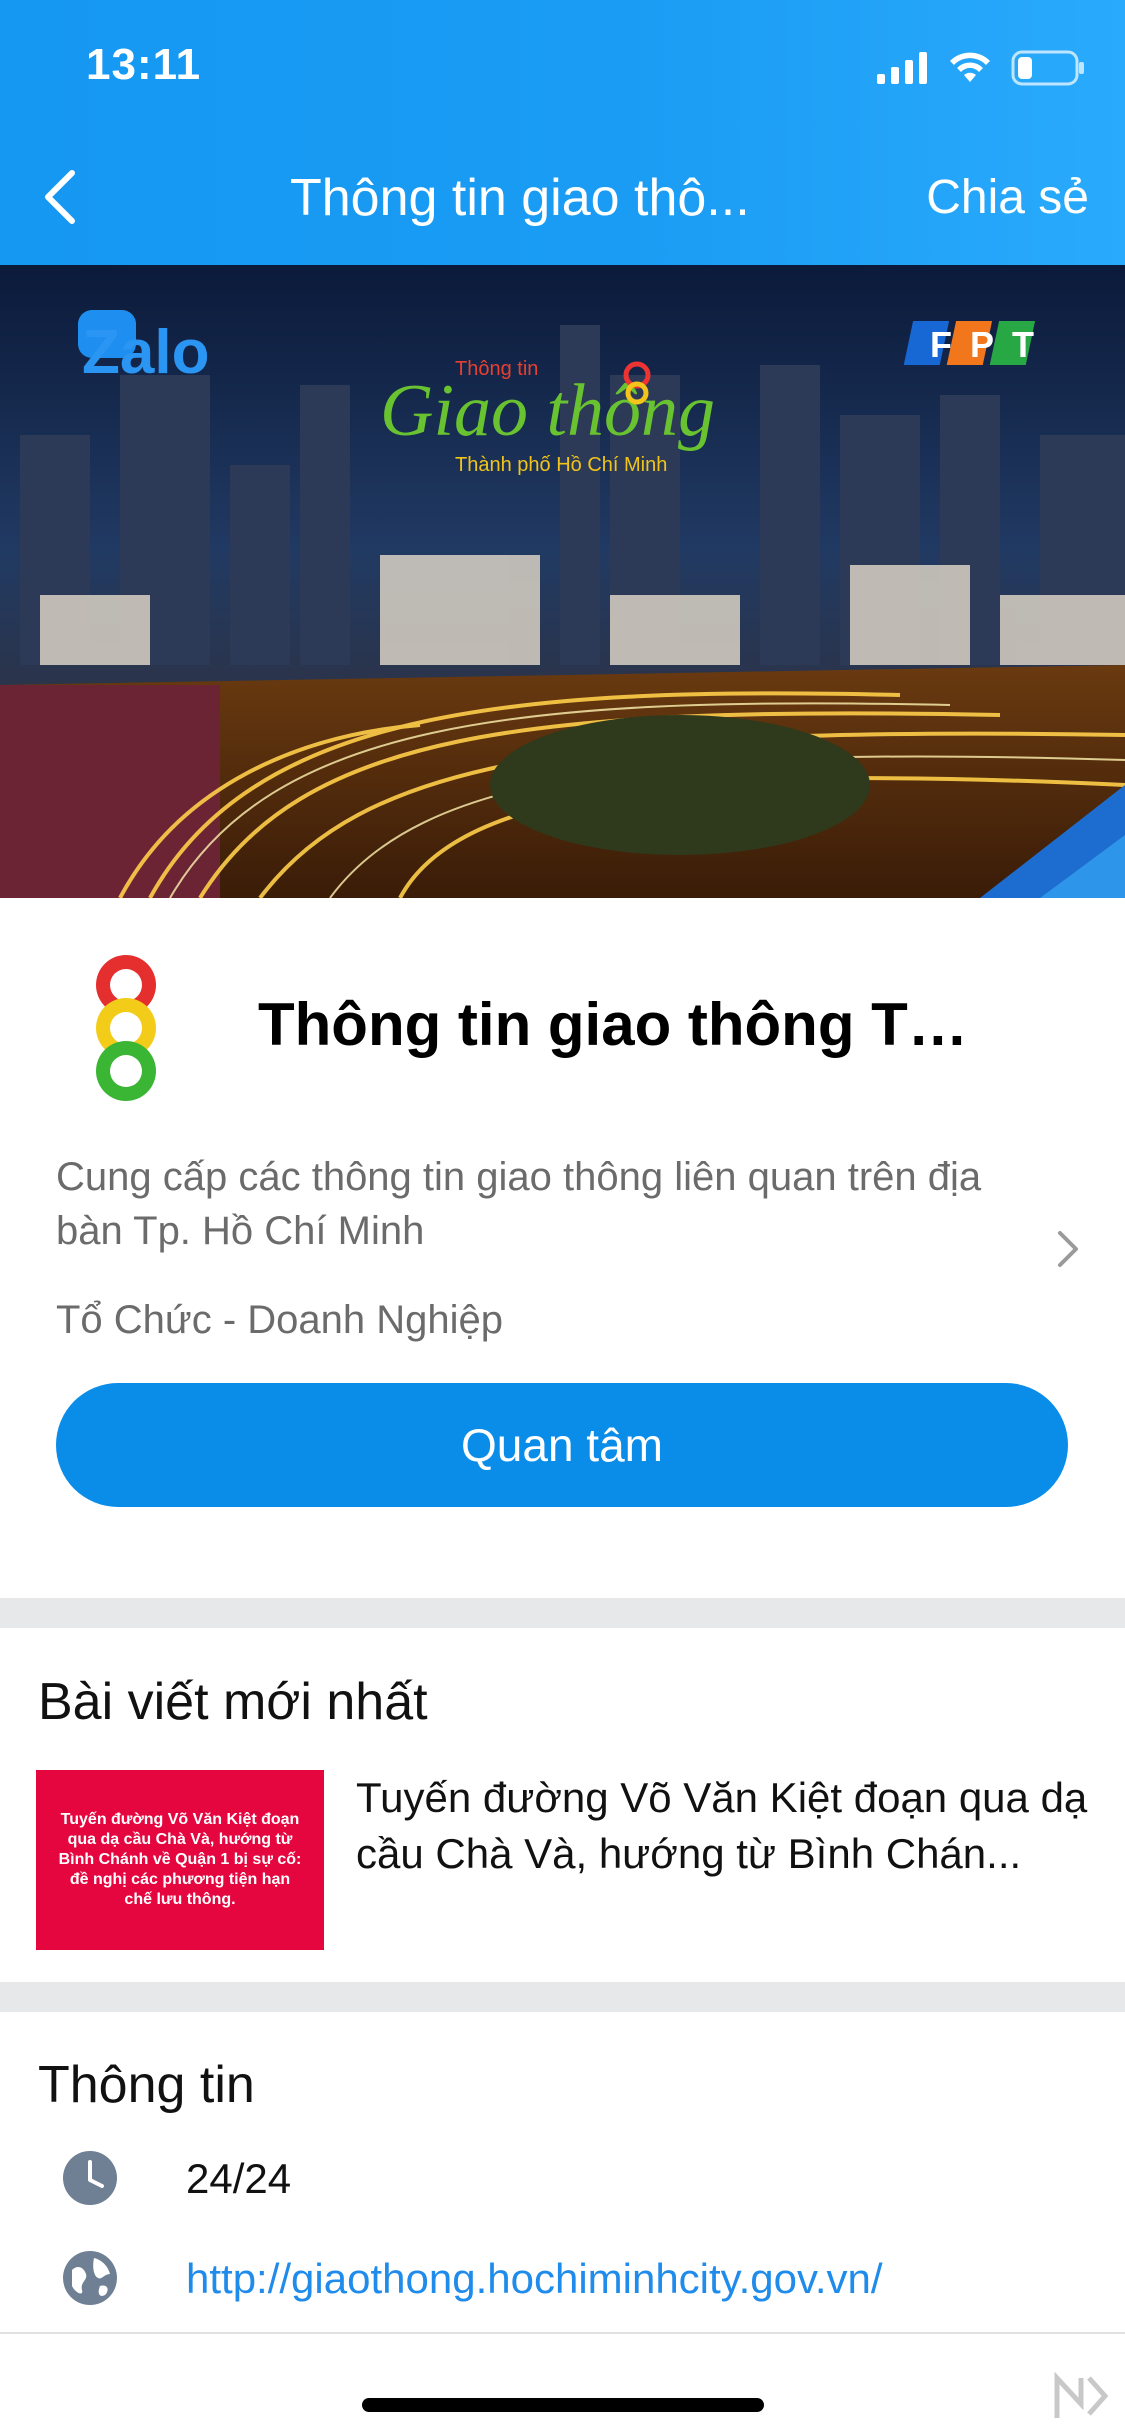  Describe the element at coordinates (126, 1028) in the screenshot. I see `traffic-light-icon` at that location.